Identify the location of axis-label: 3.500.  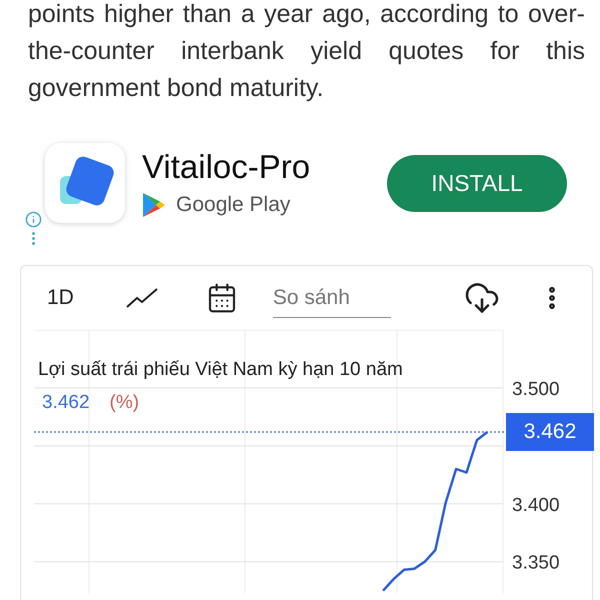
(536, 389).